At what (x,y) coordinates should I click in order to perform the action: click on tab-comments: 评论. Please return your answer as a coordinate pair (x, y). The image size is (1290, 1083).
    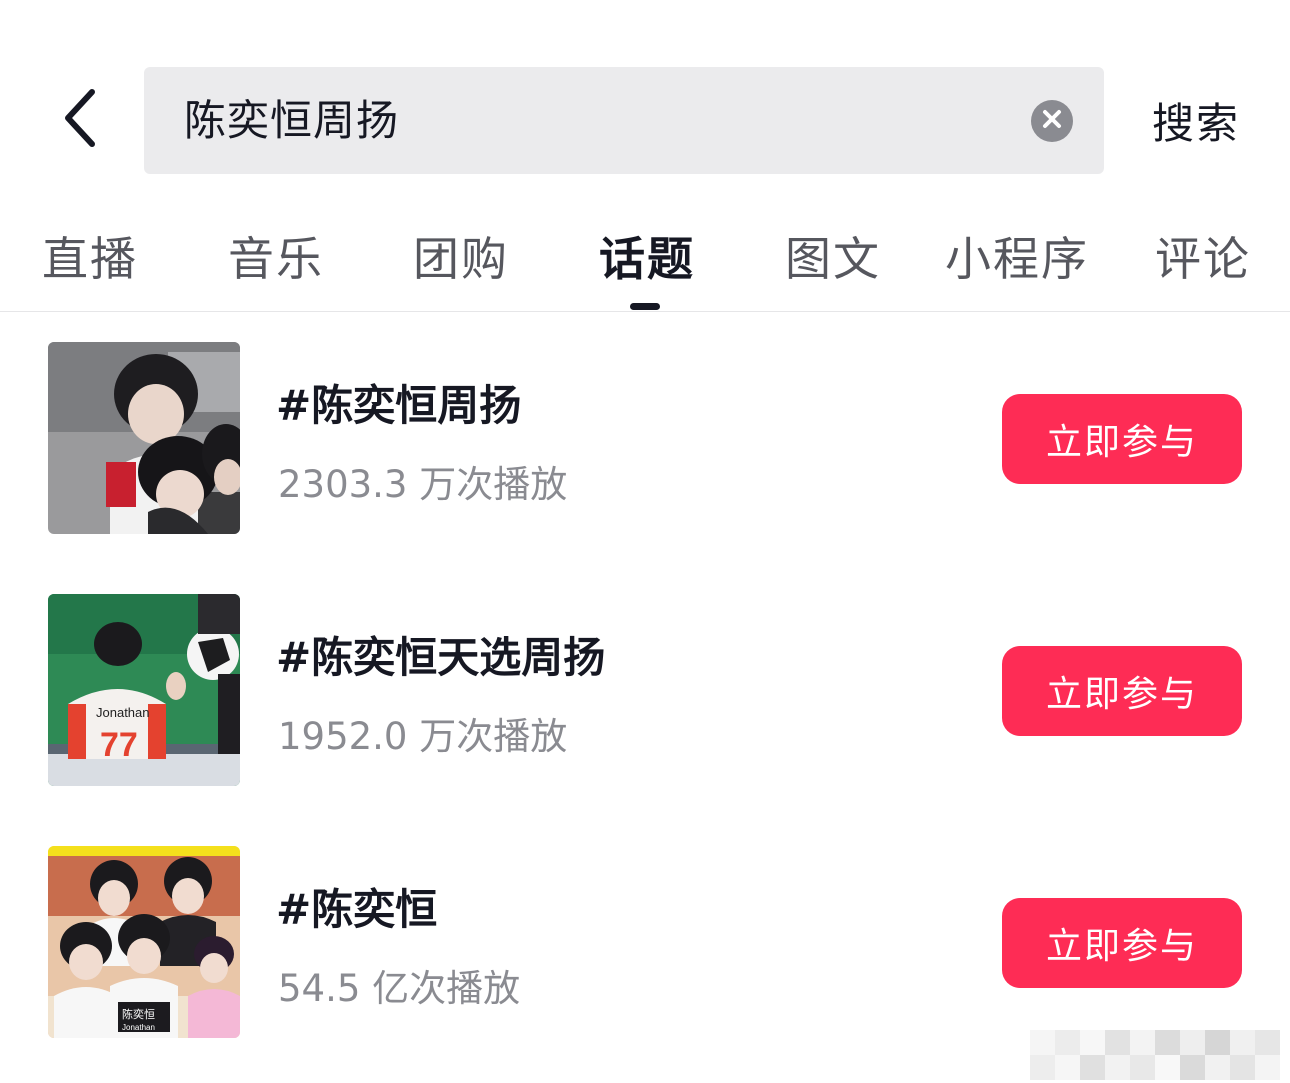
    Looking at the image, I should click on (1203, 256).